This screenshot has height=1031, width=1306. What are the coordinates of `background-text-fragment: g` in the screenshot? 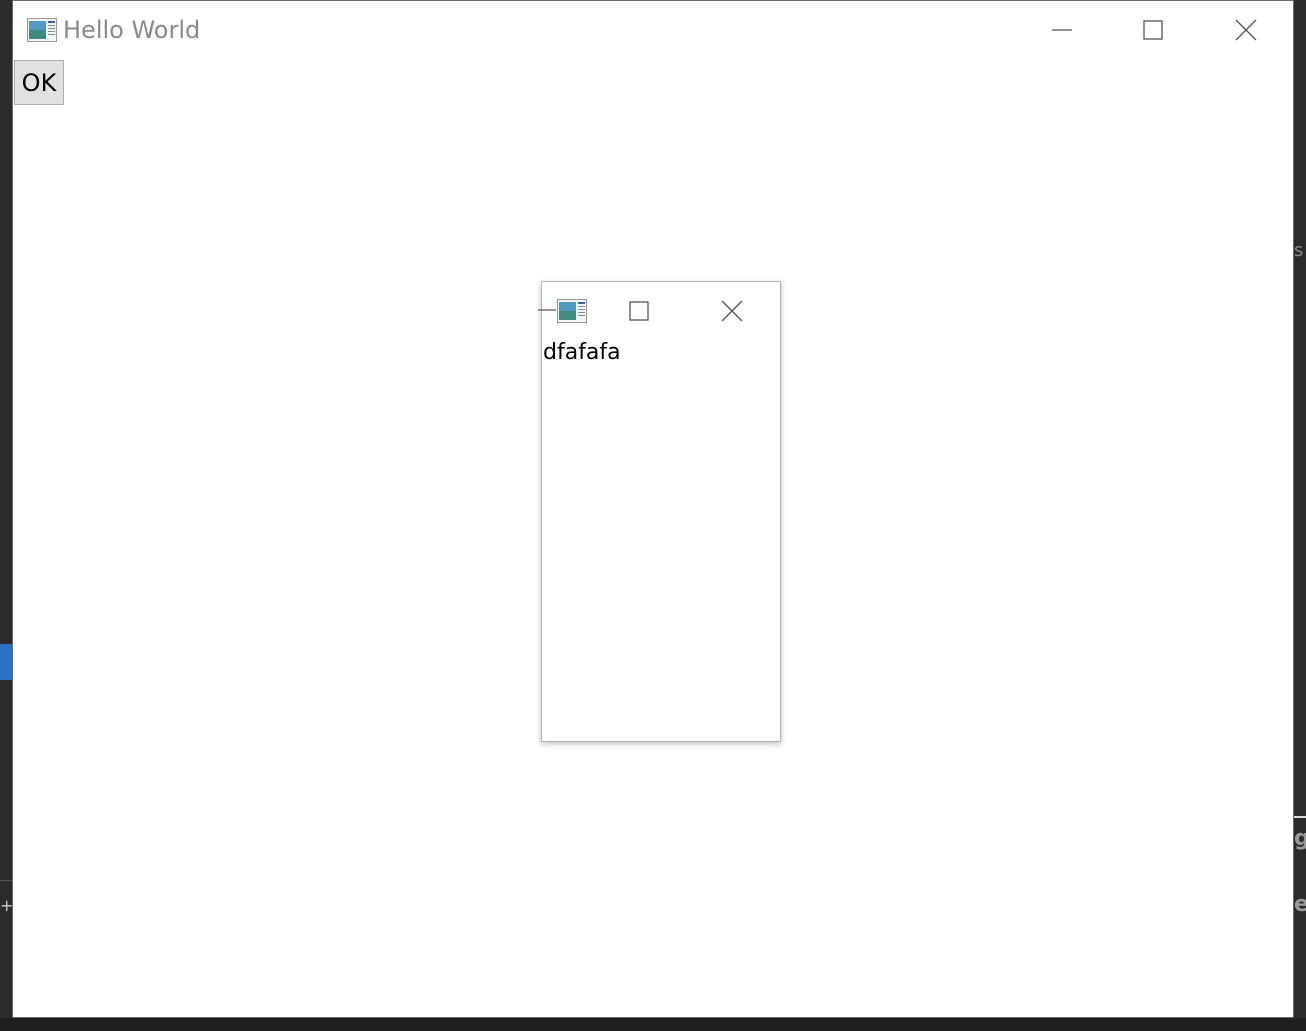 It's located at (1300, 838).